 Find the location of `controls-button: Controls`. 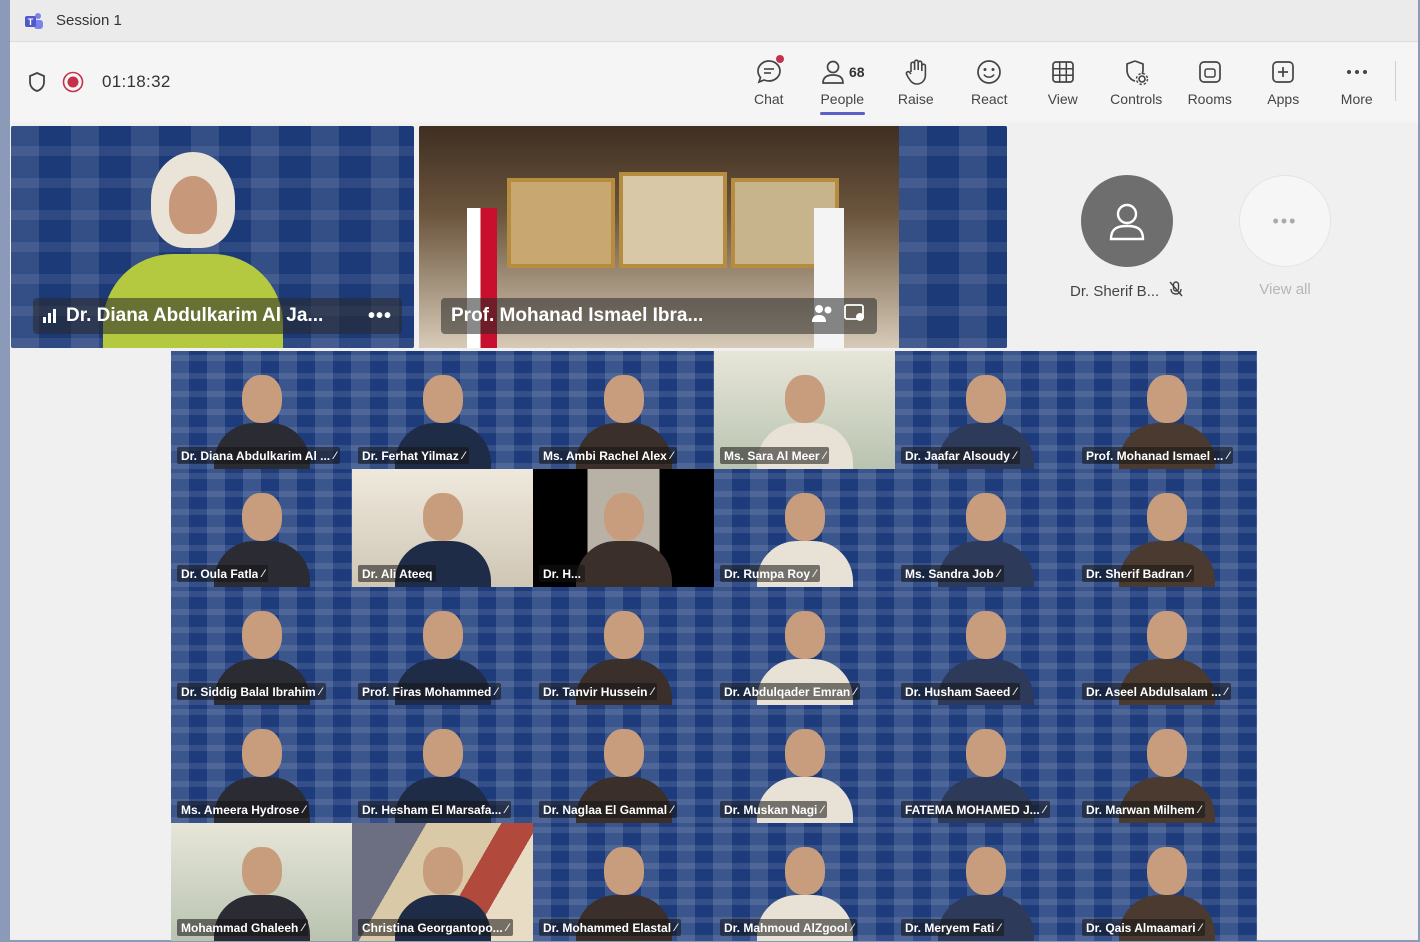

controls-button: Controls is located at coordinates (1137, 82).